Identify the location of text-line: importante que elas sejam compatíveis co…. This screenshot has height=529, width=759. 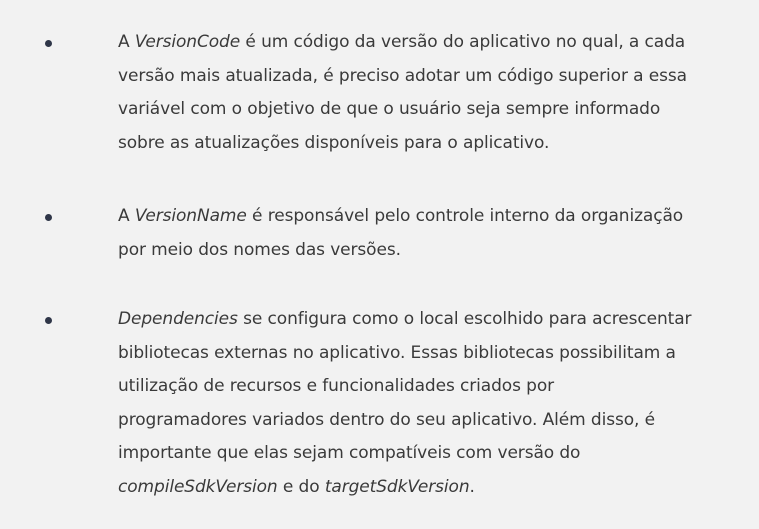
(349, 453).